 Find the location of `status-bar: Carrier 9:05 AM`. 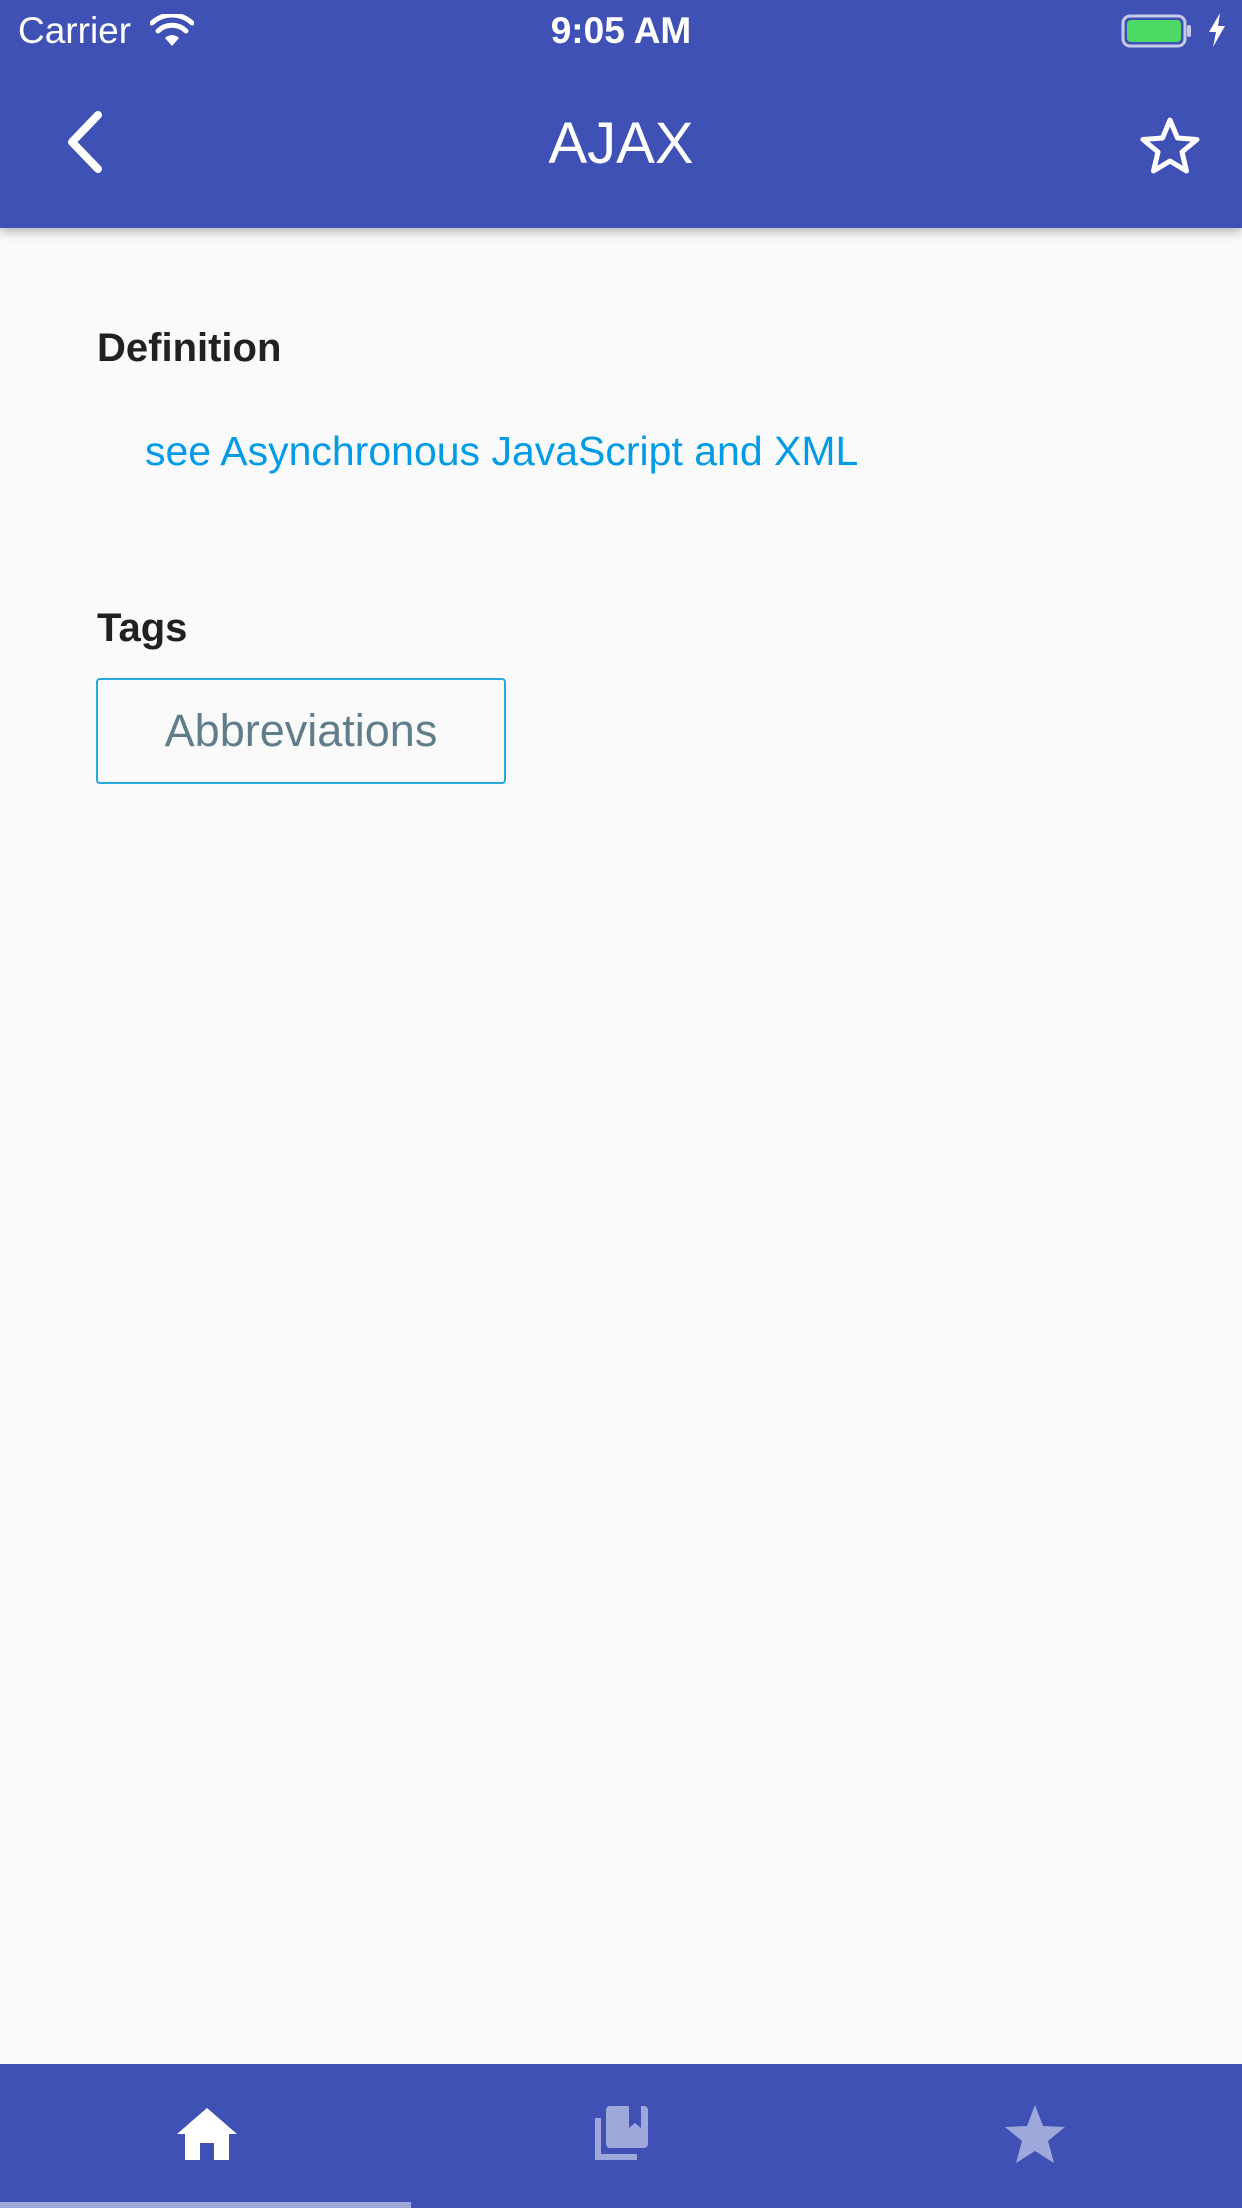

status-bar: Carrier 9:05 AM is located at coordinates (621, 31).